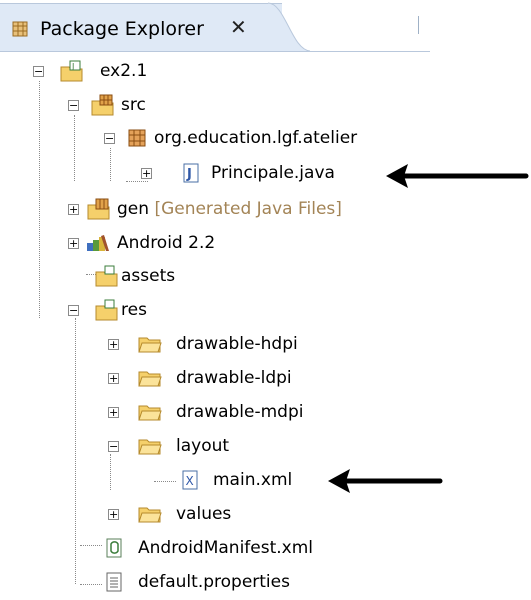  What do you see at coordinates (137, 138) in the screenshot?
I see `package-icon` at bounding box center [137, 138].